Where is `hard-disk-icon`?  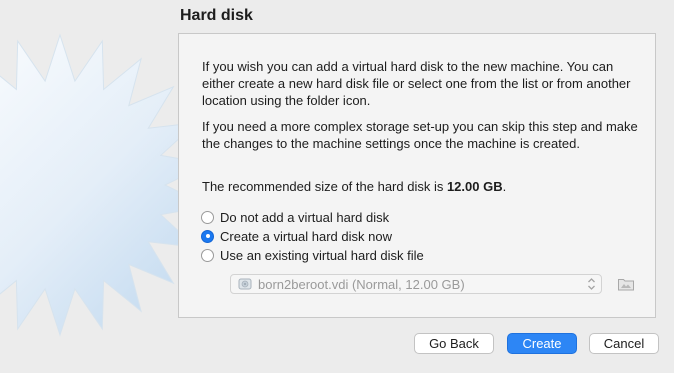 hard-disk-icon is located at coordinates (245, 284).